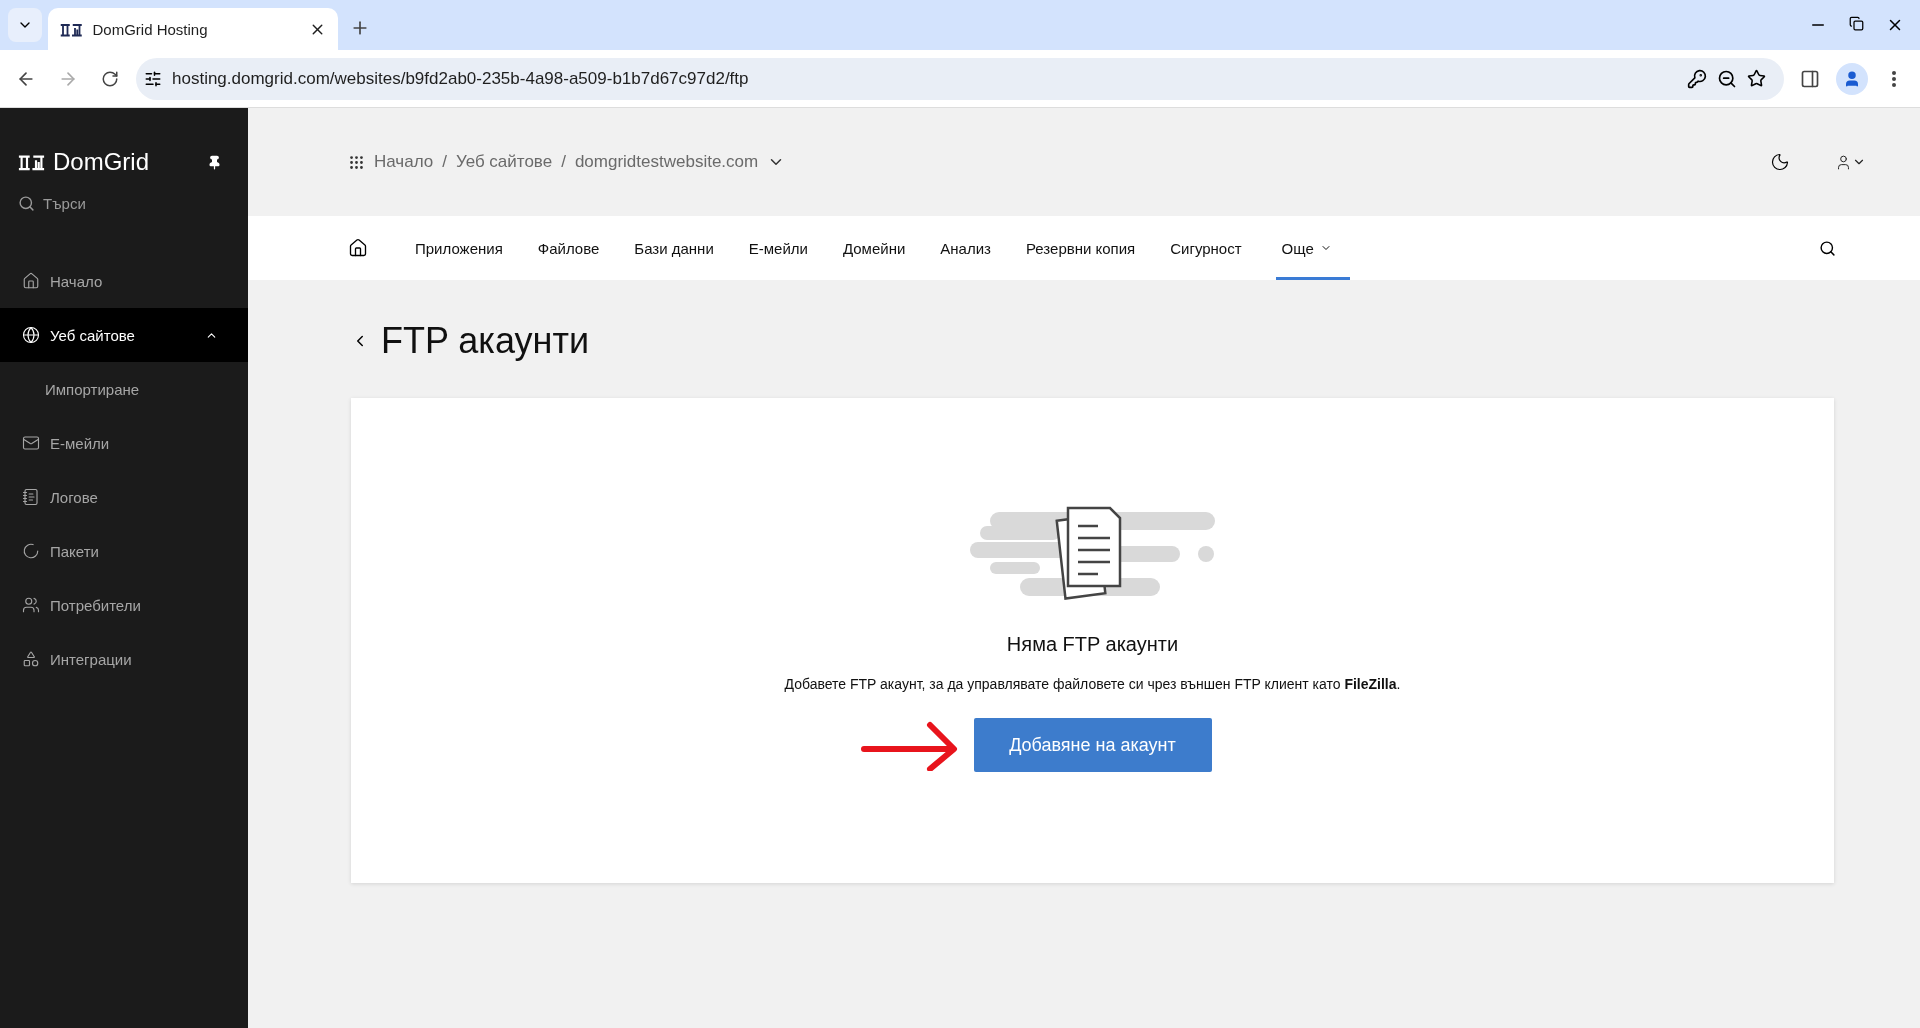 Image resolution: width=1920 pixels, height=1028 pixels. What do you see at coordinates (1080, 248) in the screenshot?
I see `nav-tab: Резервни копия` at bounding box center [1080, 248].